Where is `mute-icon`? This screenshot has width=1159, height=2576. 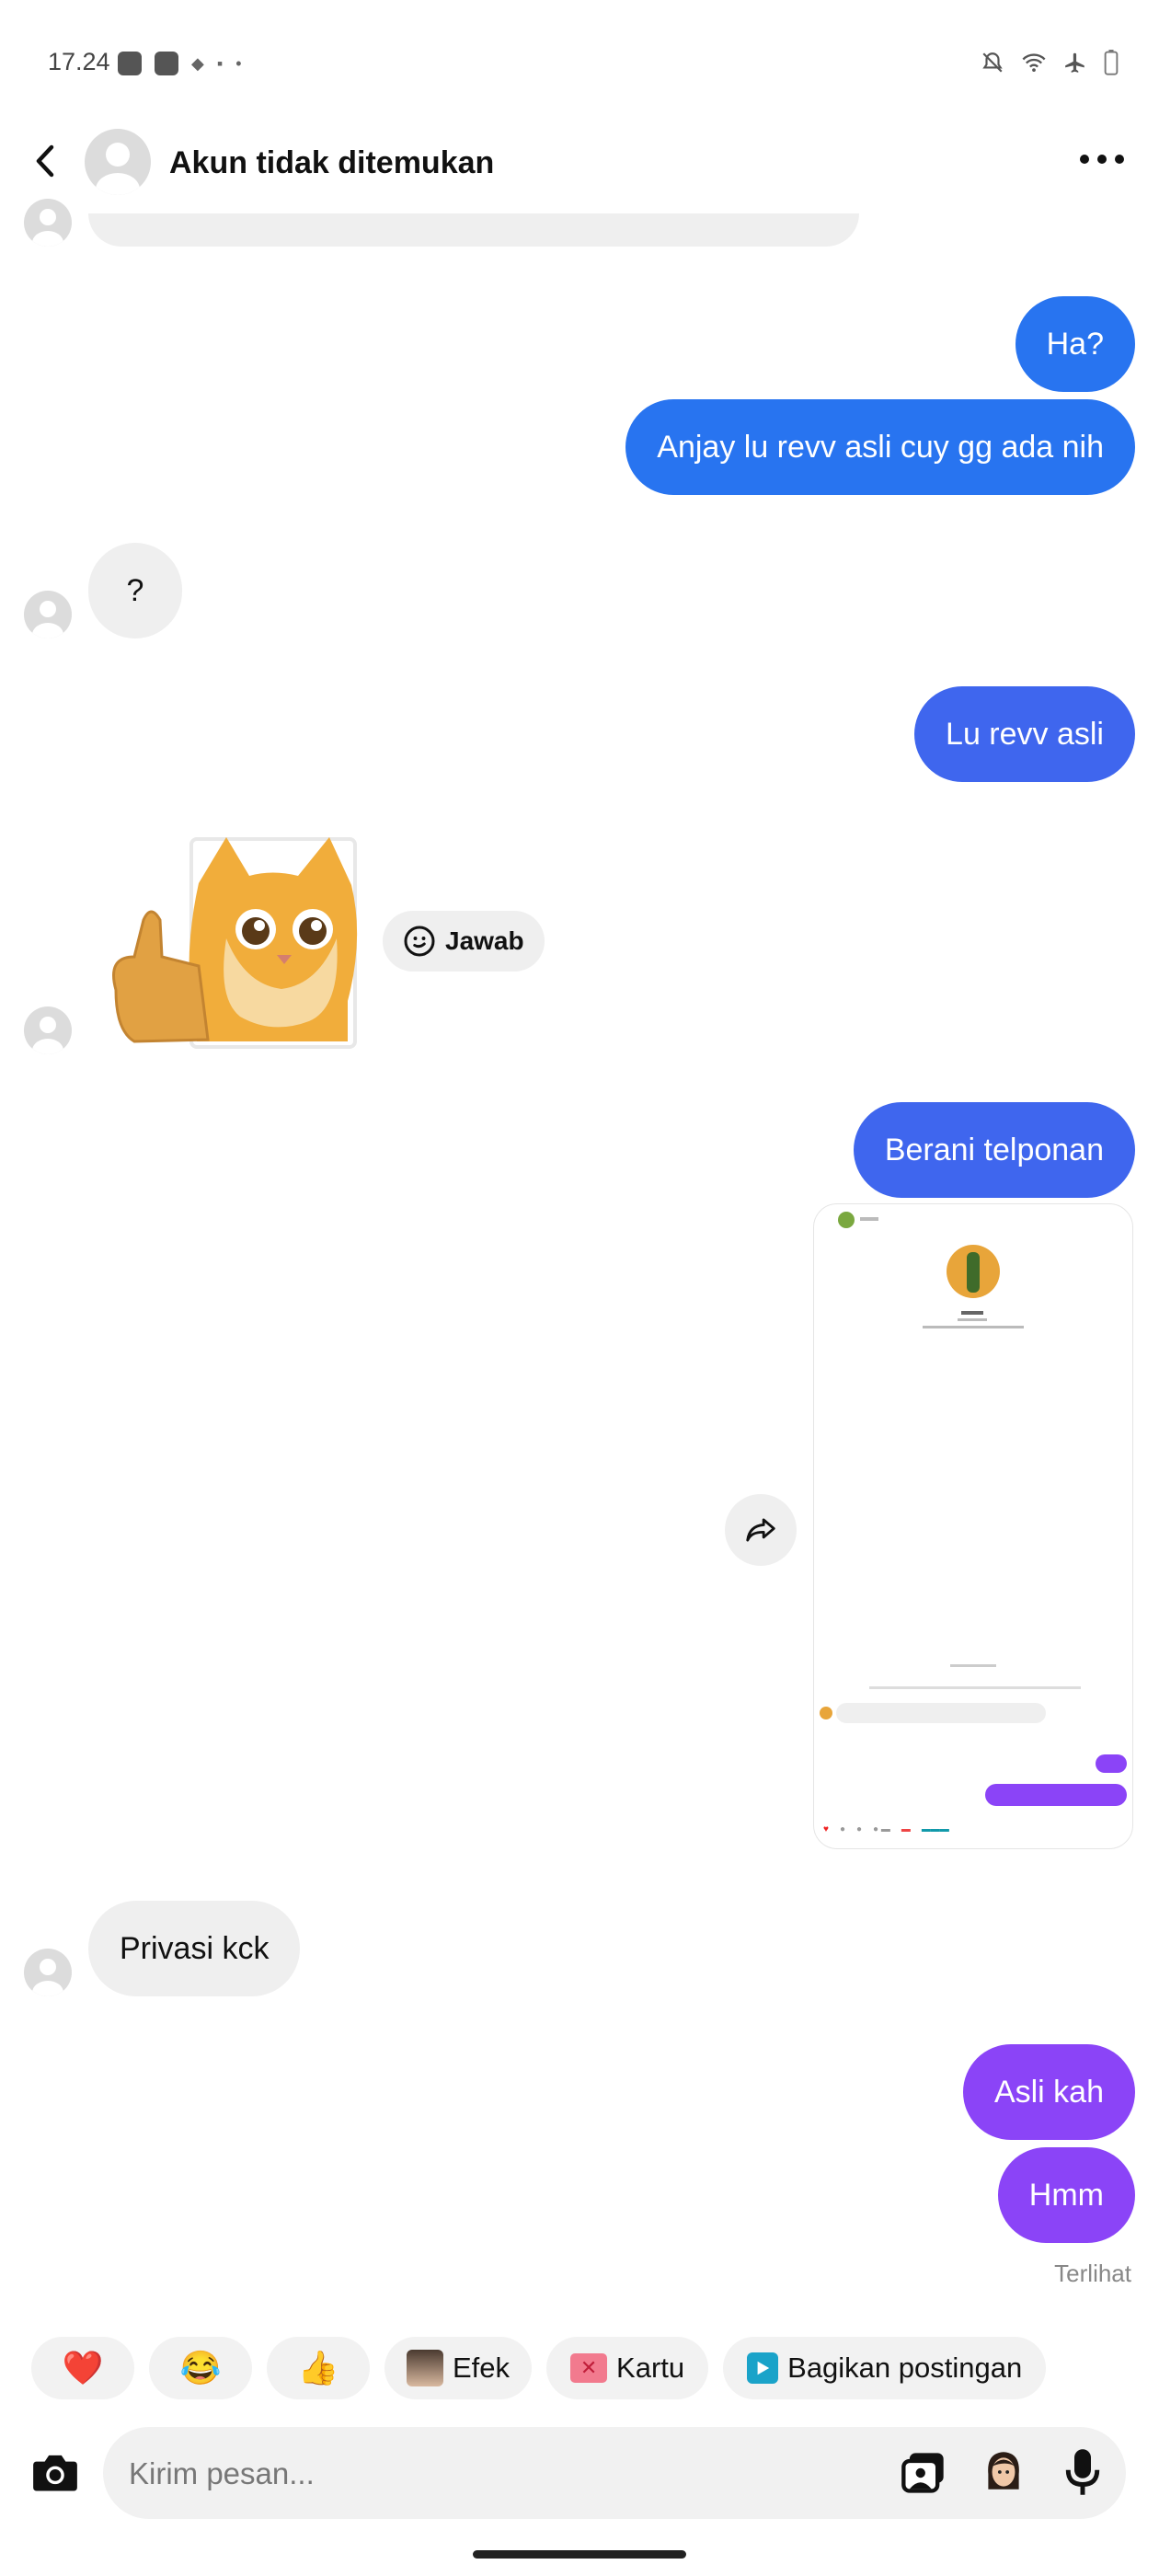 mute-icon is located at coordinates (992, 62).